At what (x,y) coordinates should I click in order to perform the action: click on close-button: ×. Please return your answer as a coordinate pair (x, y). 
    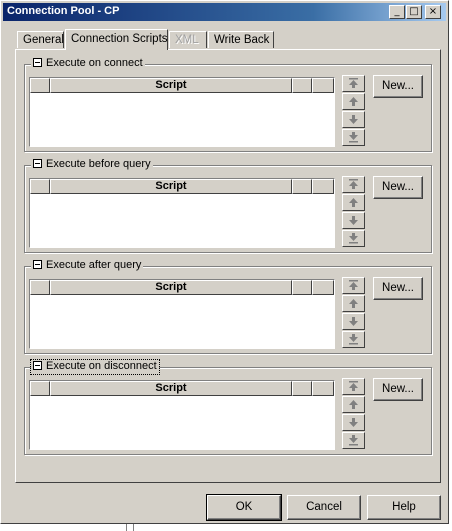
    Looking at the image, I should click on (433, 12).